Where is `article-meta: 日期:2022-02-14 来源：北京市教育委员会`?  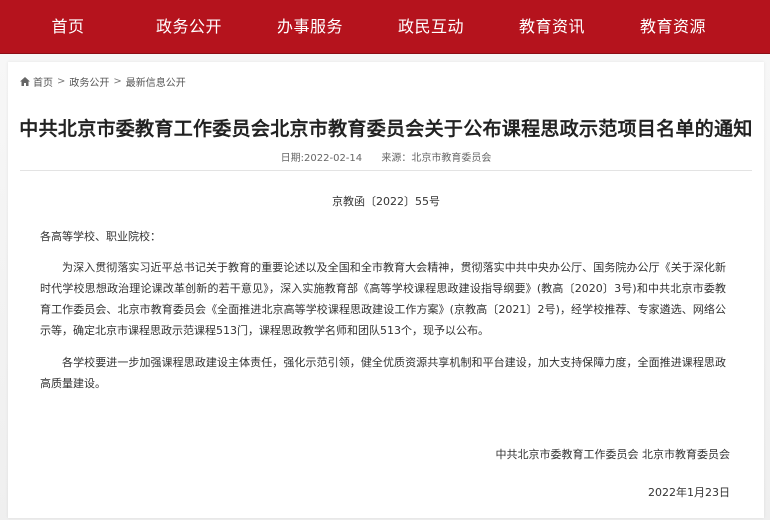 article-meta: 日期:2022-02-14 来源：北京市教育委员会 is located at coordinates (386, 156).